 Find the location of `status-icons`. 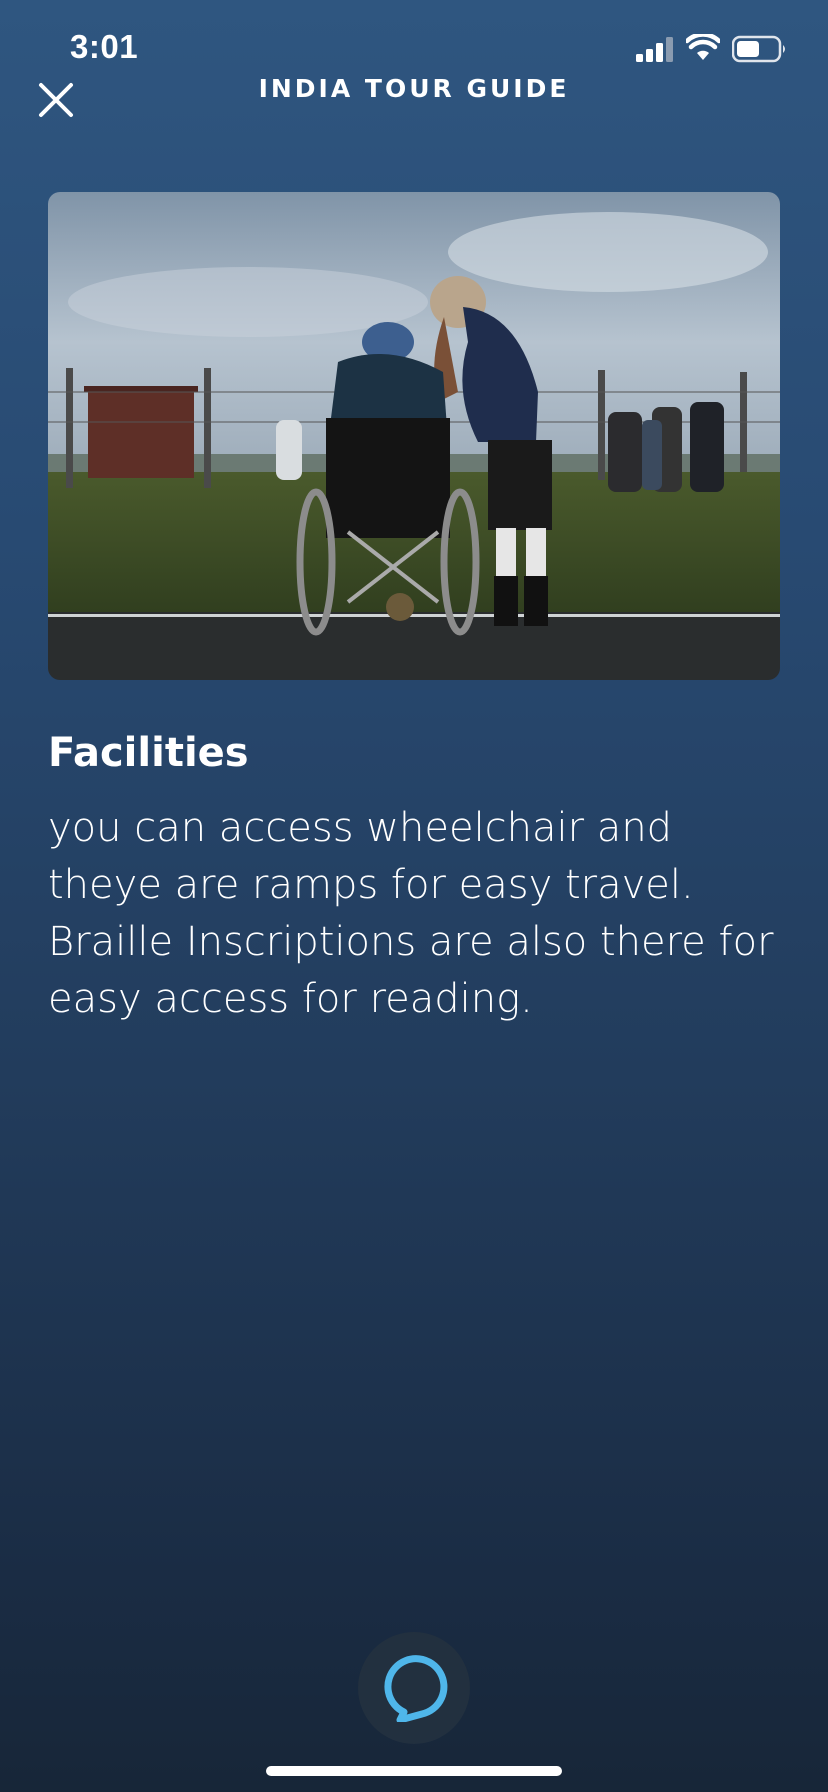

status-icons is located at coordinates (716, 50).